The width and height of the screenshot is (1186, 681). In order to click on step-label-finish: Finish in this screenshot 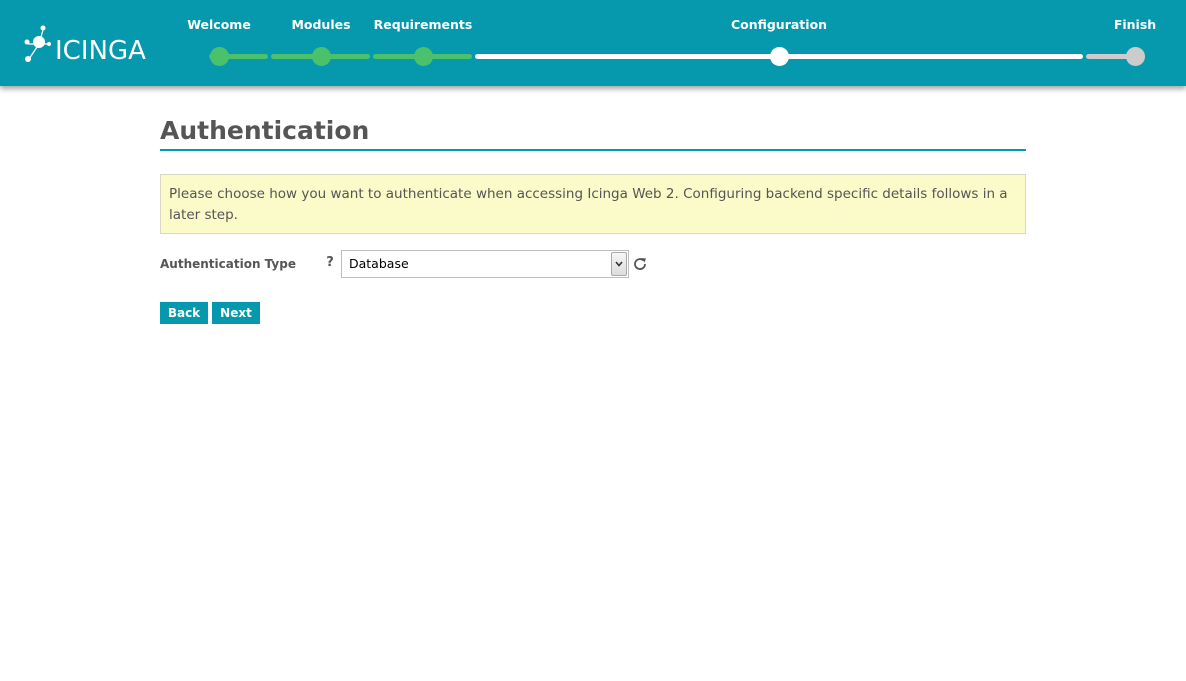, I will do `click(1135, 24)`.